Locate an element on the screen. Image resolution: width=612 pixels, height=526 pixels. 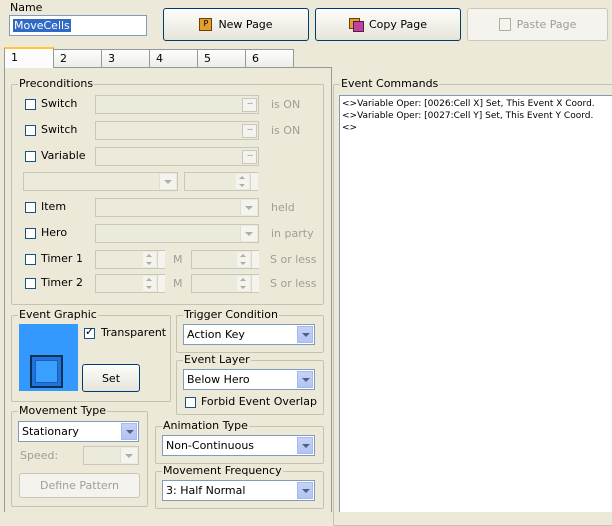
hero-checkbox is located at coordinates (30, 233).